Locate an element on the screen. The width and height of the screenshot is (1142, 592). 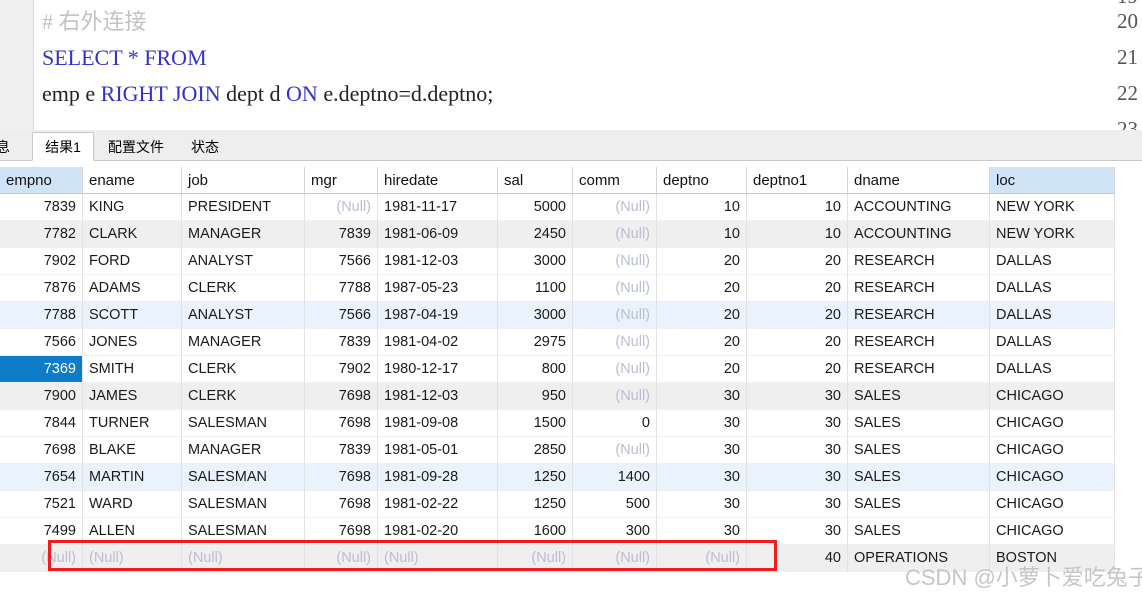
cell-hiredate: 1981-06-09 is located at coordinates (438, 234).